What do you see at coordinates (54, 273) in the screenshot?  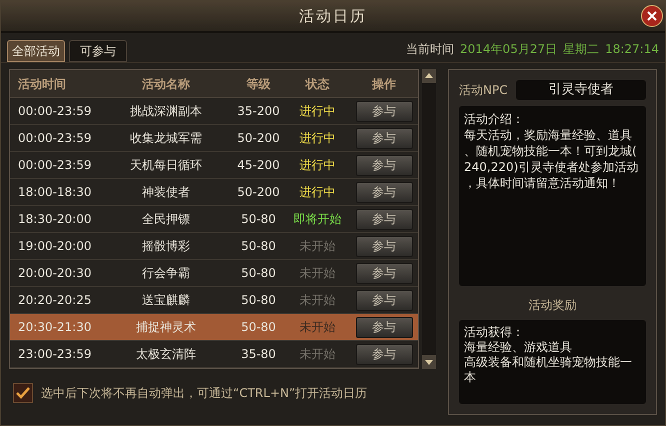 I see `table-cell-text: 20:00-20:30` at bounding box center [54, 273].